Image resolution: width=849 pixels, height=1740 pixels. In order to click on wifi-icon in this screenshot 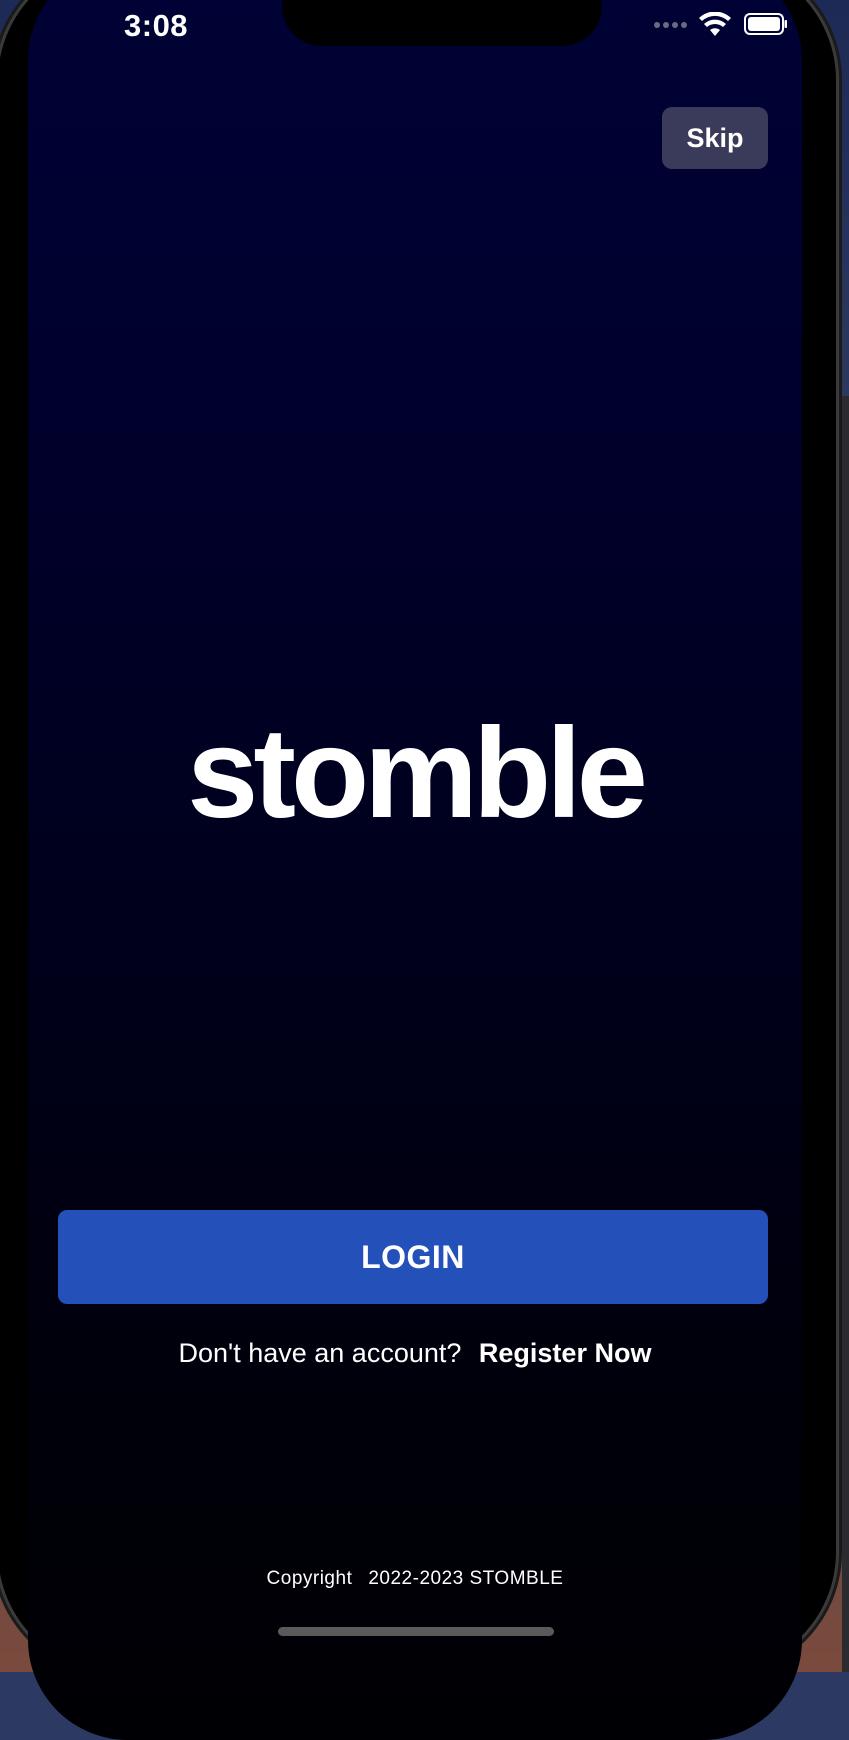, I will do `click(715, 24)`.